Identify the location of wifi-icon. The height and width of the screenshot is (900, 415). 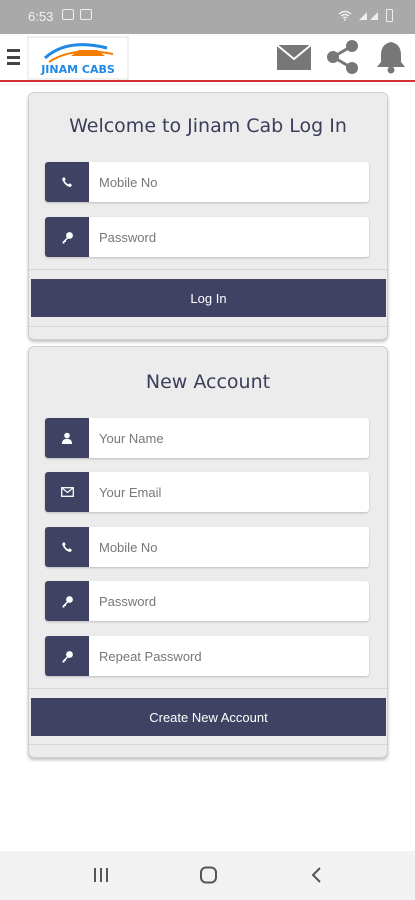
(345, 15).